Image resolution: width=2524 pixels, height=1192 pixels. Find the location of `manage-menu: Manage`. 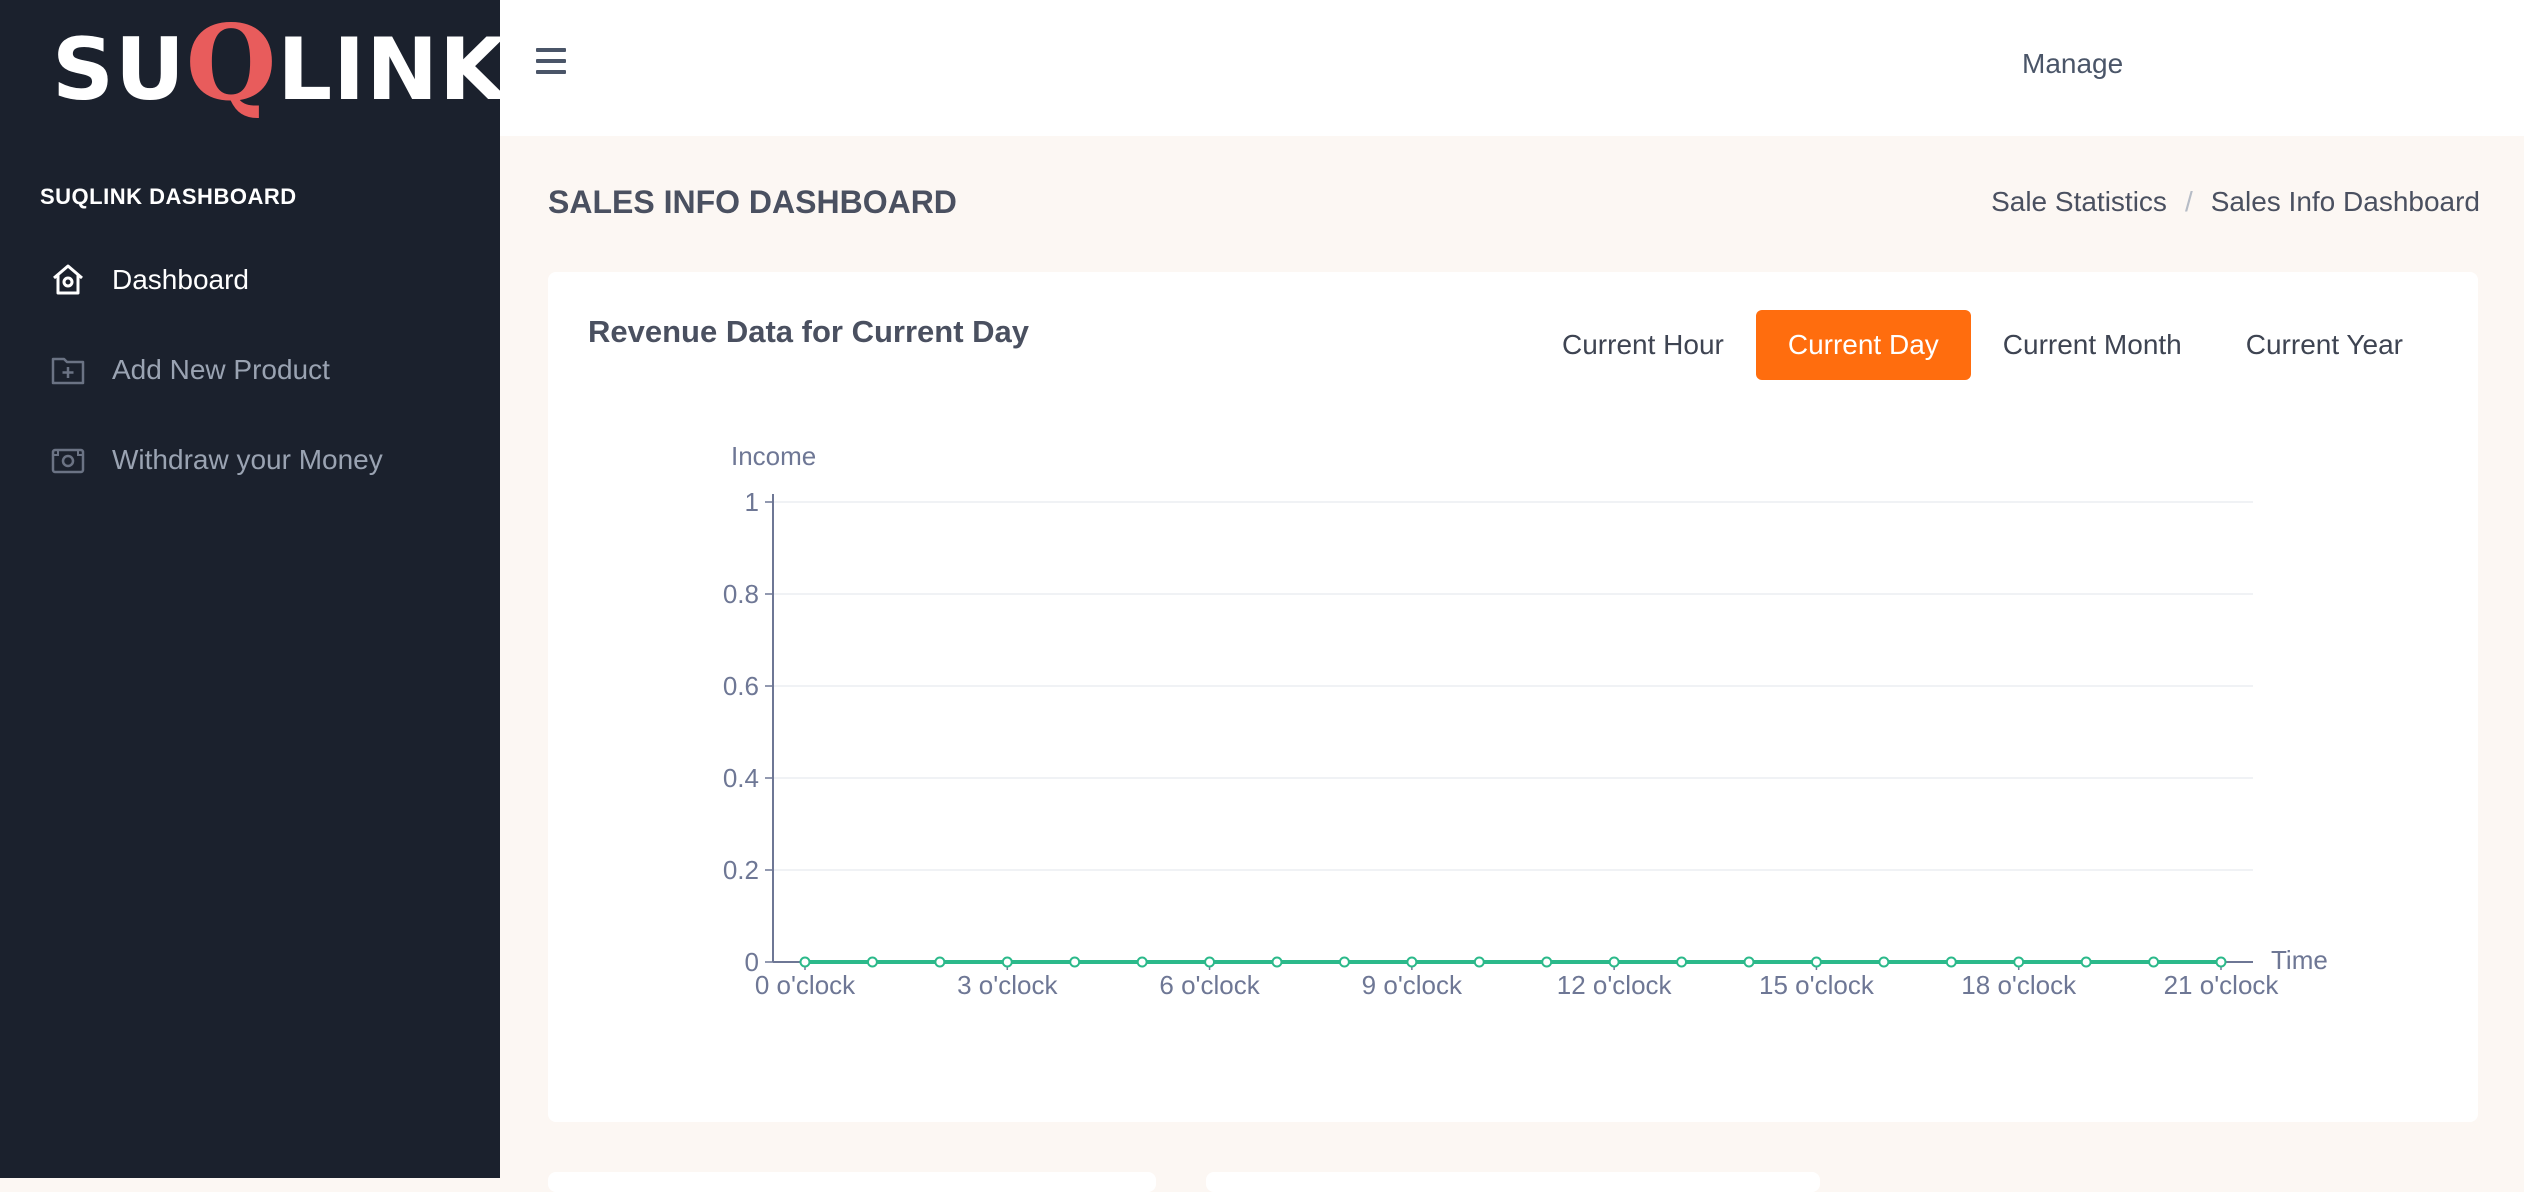

manage-menu: Manage is located at coordinates (2072, 64).